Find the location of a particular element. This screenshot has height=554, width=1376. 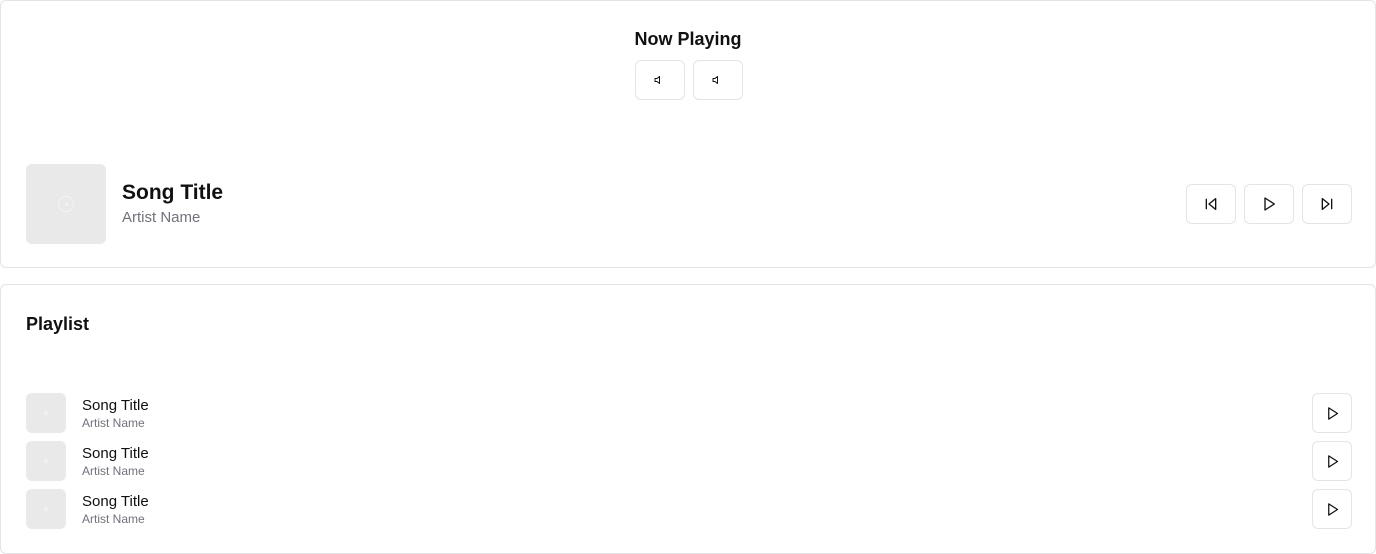

previous-button is located at coordinates (1211, 204).